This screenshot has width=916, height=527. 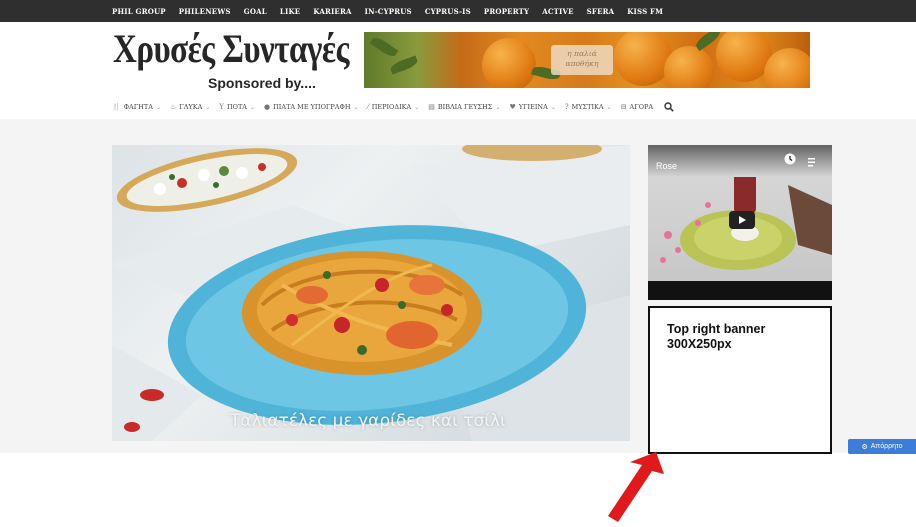 I want to click on search-icon, so click(x=669, y=107).